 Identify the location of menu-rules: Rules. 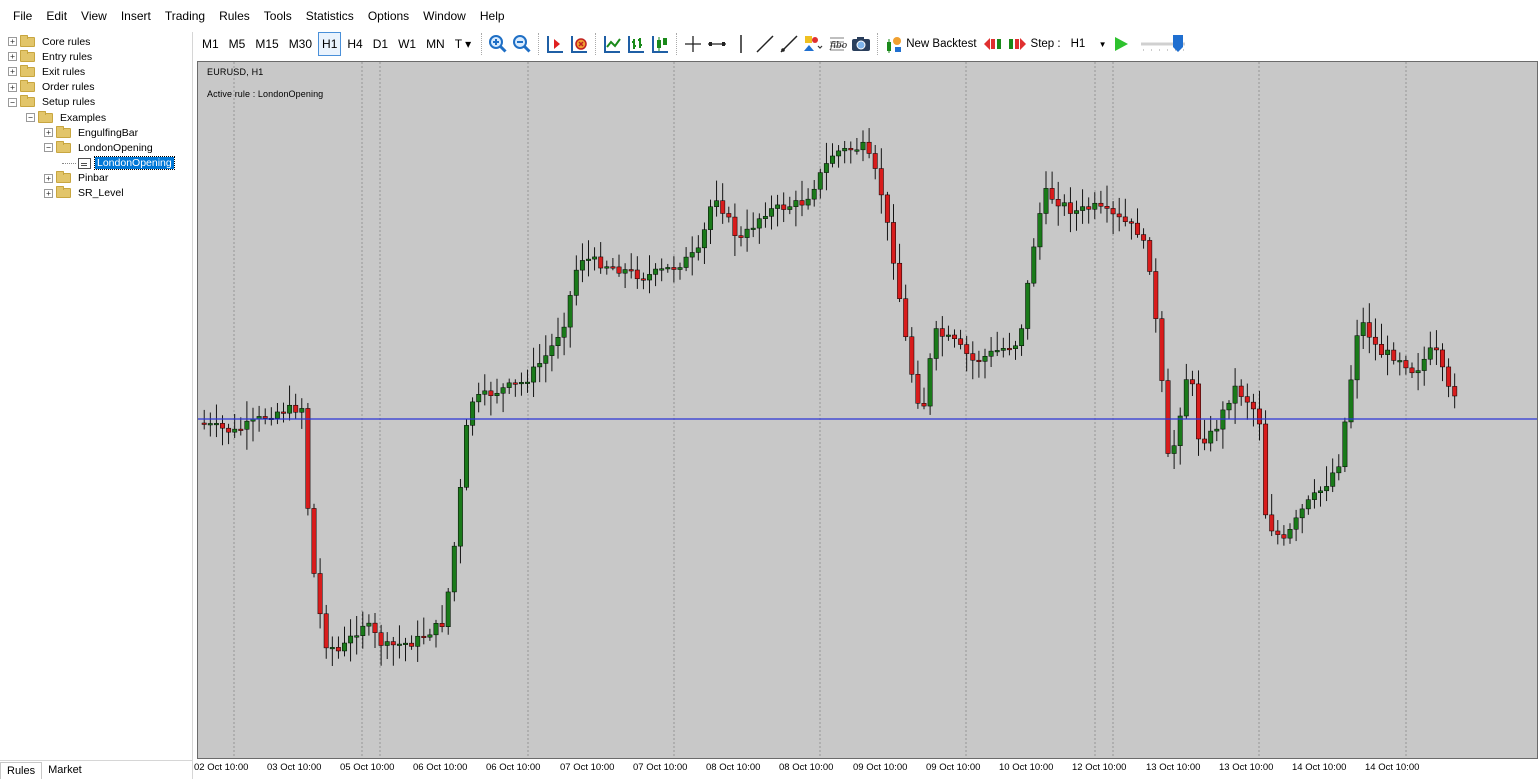
(234, 16).